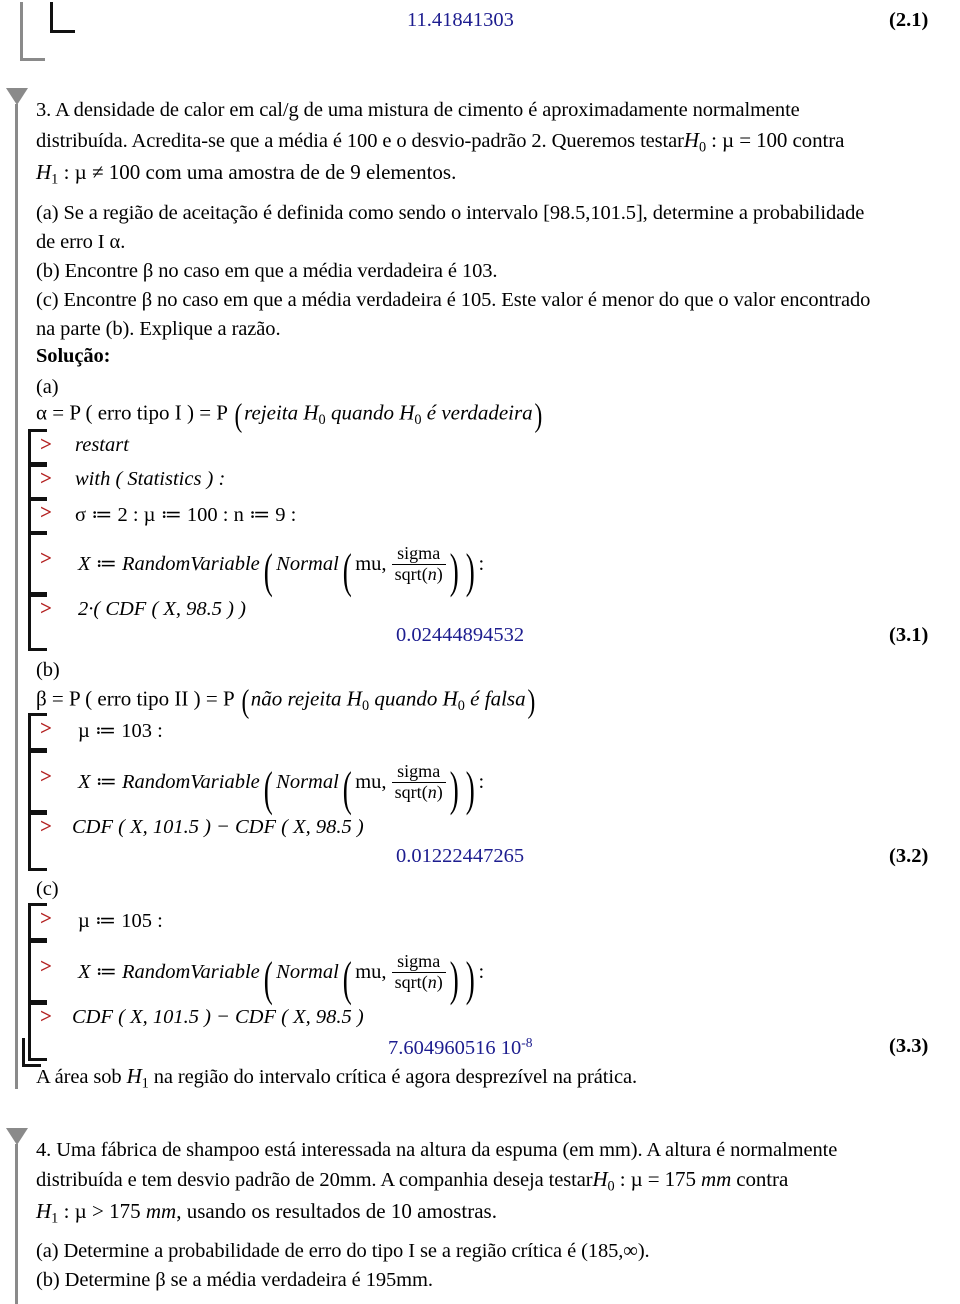  I want to click on fraction-sigma-over-sqrt-n-a: sigma sqrt(n), so click(418, 563).